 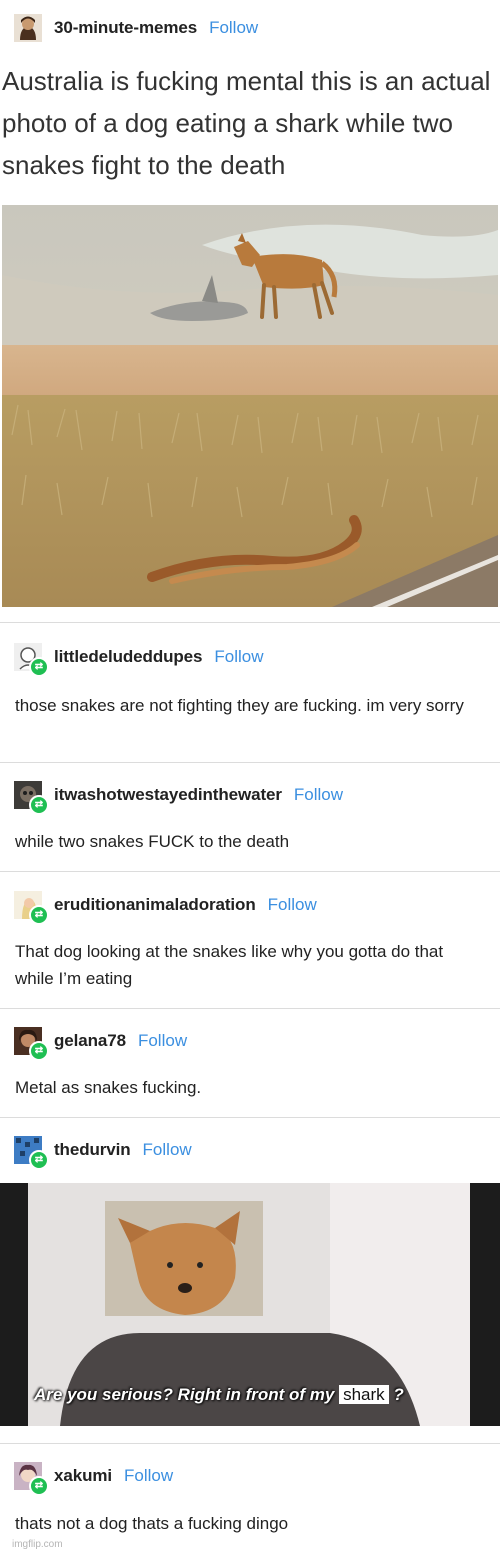 I want to click on caption-end: ?, so click(x=398, y=1394).